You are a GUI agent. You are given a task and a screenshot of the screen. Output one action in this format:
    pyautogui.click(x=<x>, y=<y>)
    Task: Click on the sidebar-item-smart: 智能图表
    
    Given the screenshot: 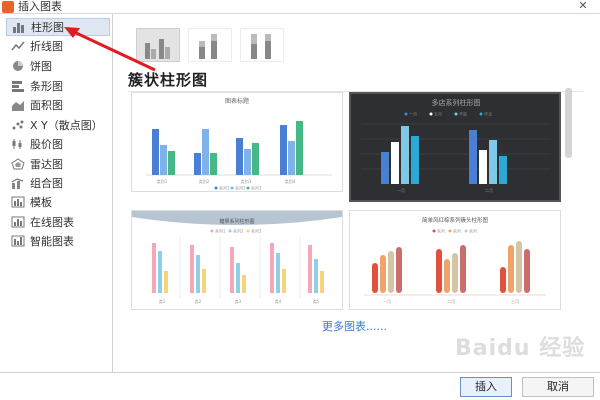 What is the action you would take?
    pyautogui.click(x=58, y=241)
    